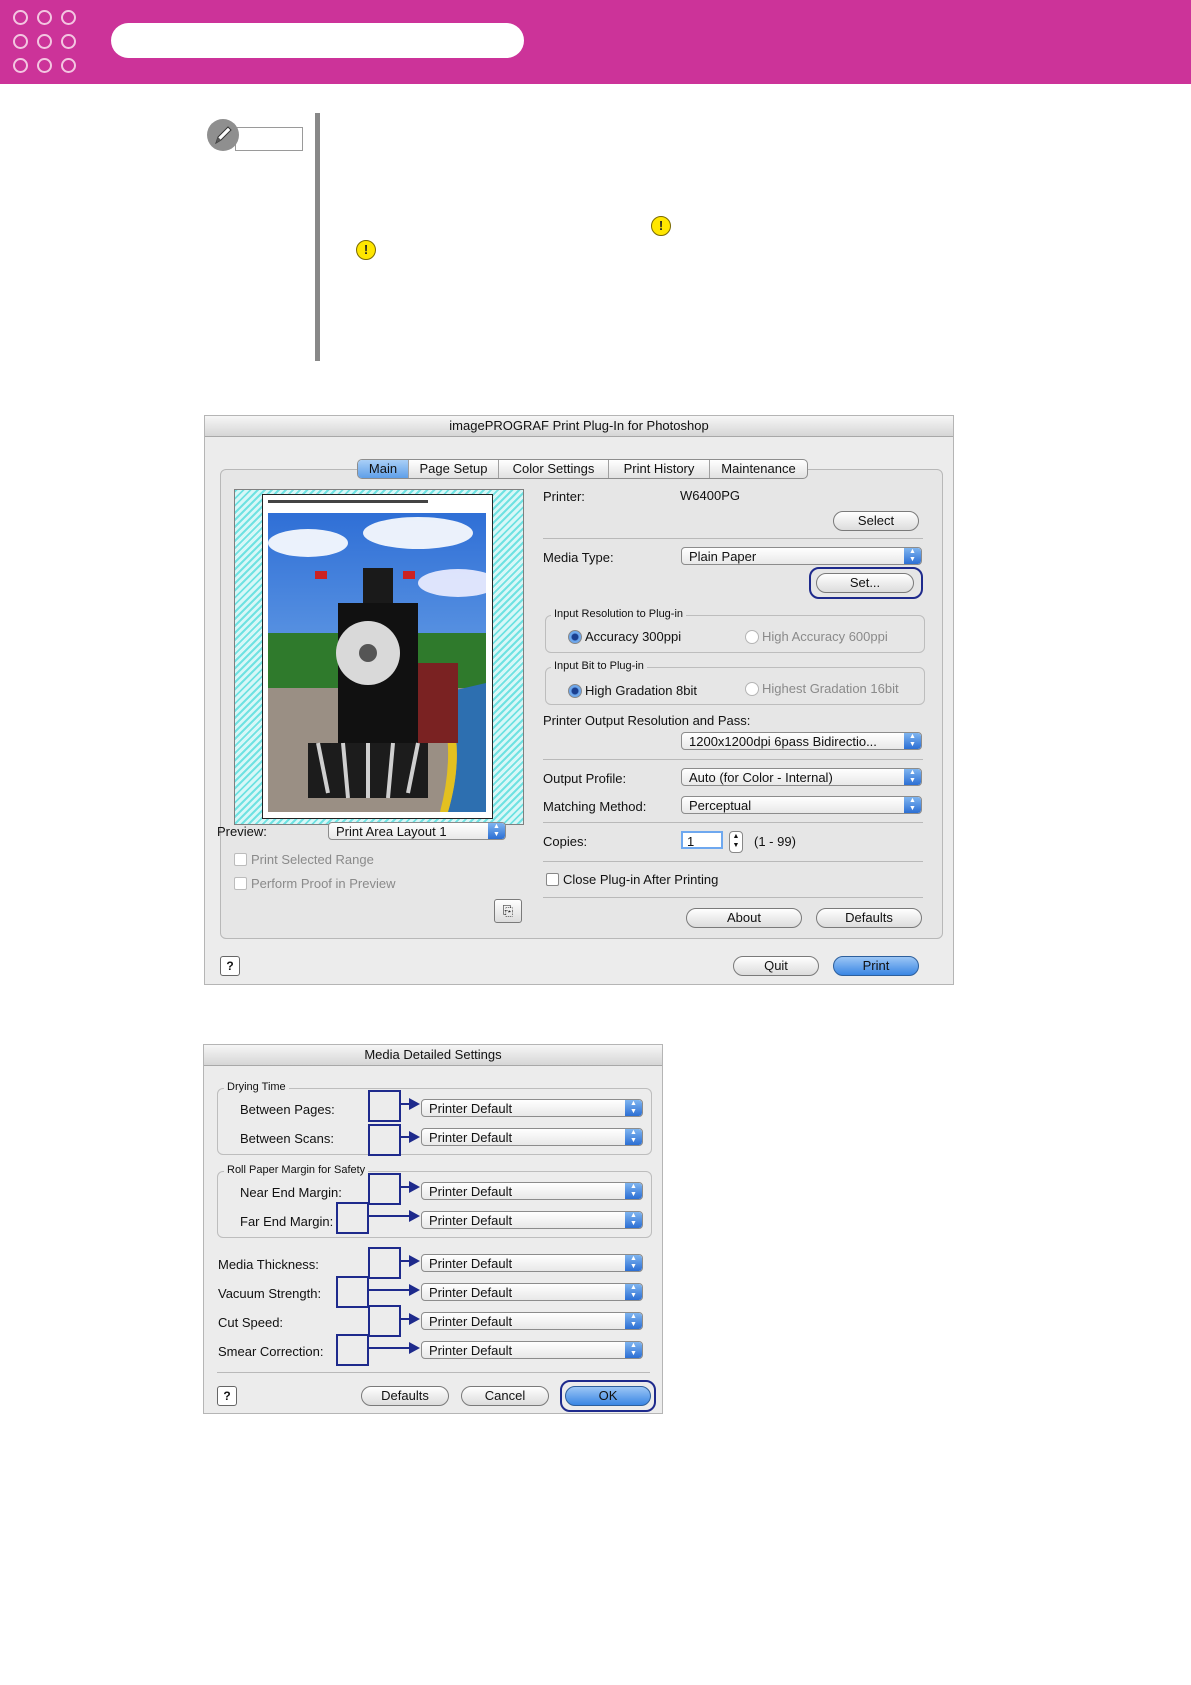 The height and width of the screenshot is (1685, 1191). What do you see at coordinates (761, 777) in the screenshot?
I see `output-profile-value: Auto (for Color - Internal)` at bounding box center [761, 777].